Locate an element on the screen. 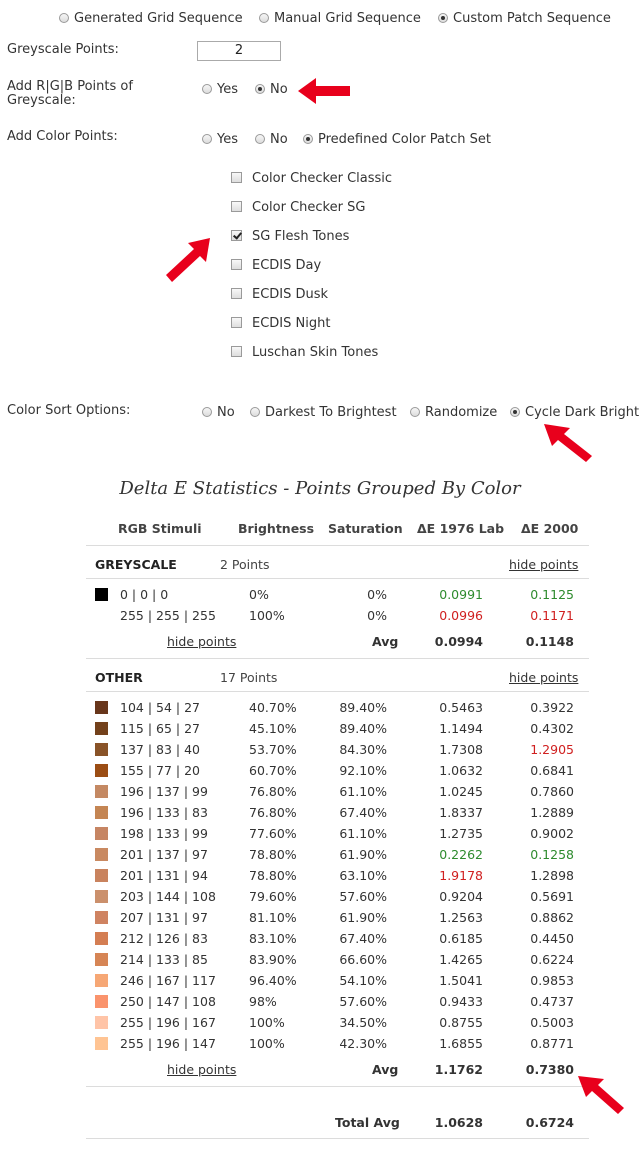 This screenshot has width=640, height=1170. cell-de1976: 0.2262 is located at coordinates (461, 854).